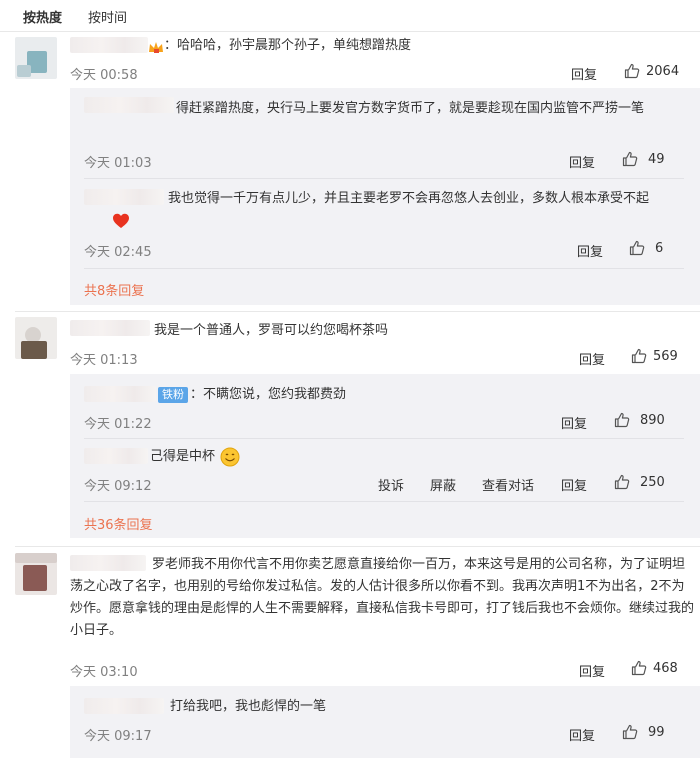 The width and height of the screenshot is (700, 758). Describe the element at coordinates (288, 45) in the screenshot. I see `comment-text: ：哈哈哈，孙宇晨那个孙子，单纯想蹭热度` at that location.